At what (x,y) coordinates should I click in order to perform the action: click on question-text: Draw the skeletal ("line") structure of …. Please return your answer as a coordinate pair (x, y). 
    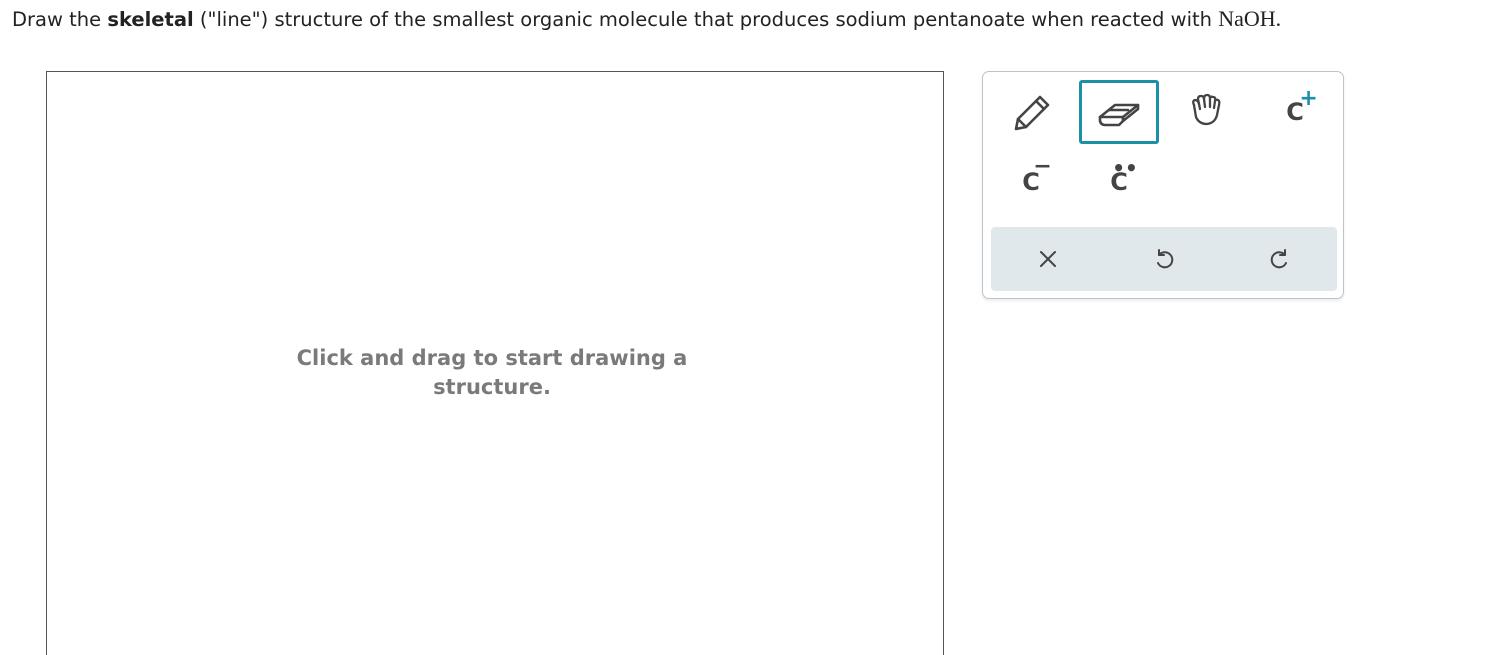
    Looking at the image, I should click on (747, 19).